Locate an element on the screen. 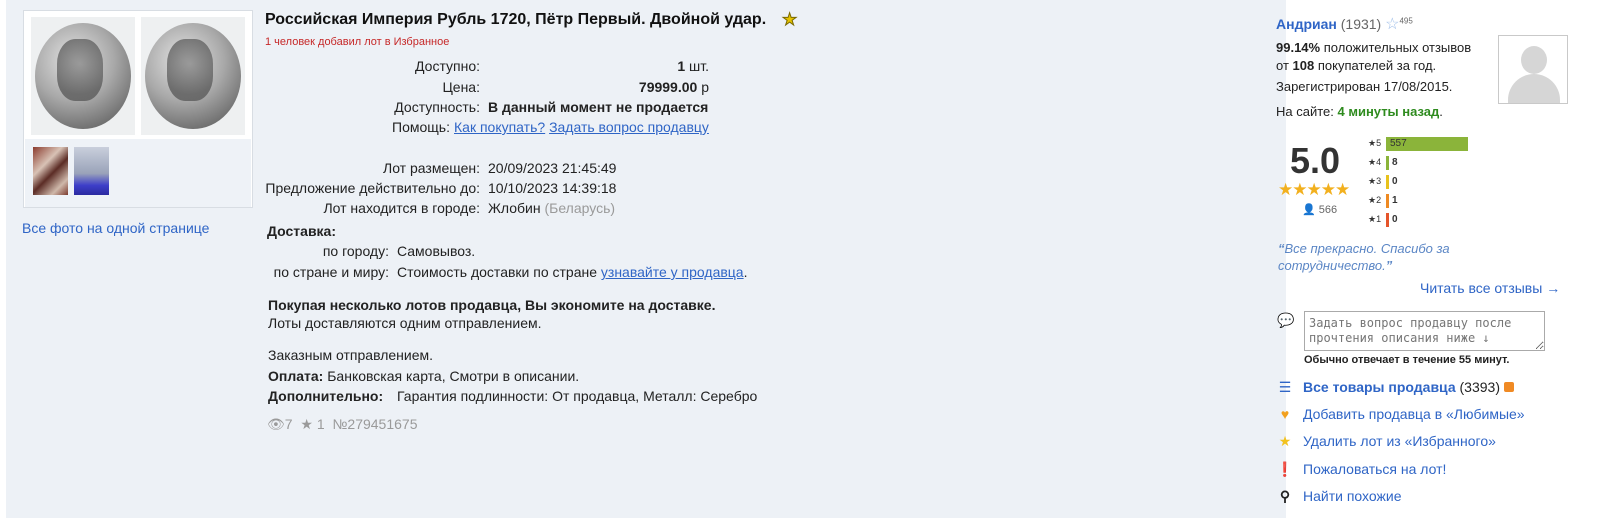 The width and height of the screenshot is (1600, 518). help-label: Помощь: is located at coordinates (421, 127).